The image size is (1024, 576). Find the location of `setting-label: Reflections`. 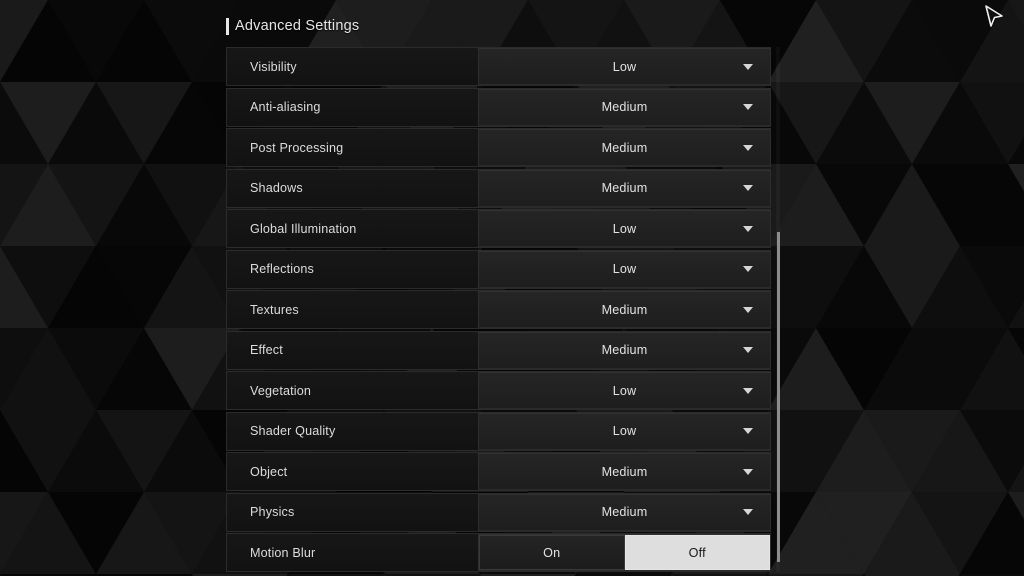

setting-label: Reflections is located at coordinates (352, 269).